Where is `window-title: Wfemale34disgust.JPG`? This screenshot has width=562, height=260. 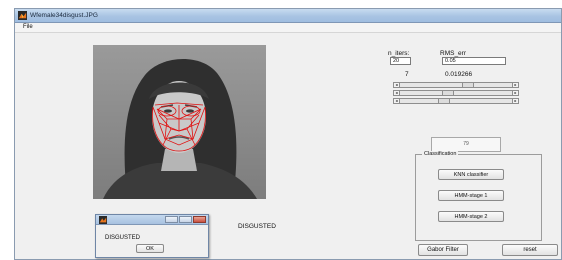 window-title: Wfemale34disgust.JPG is located at coordinates (64, 15).